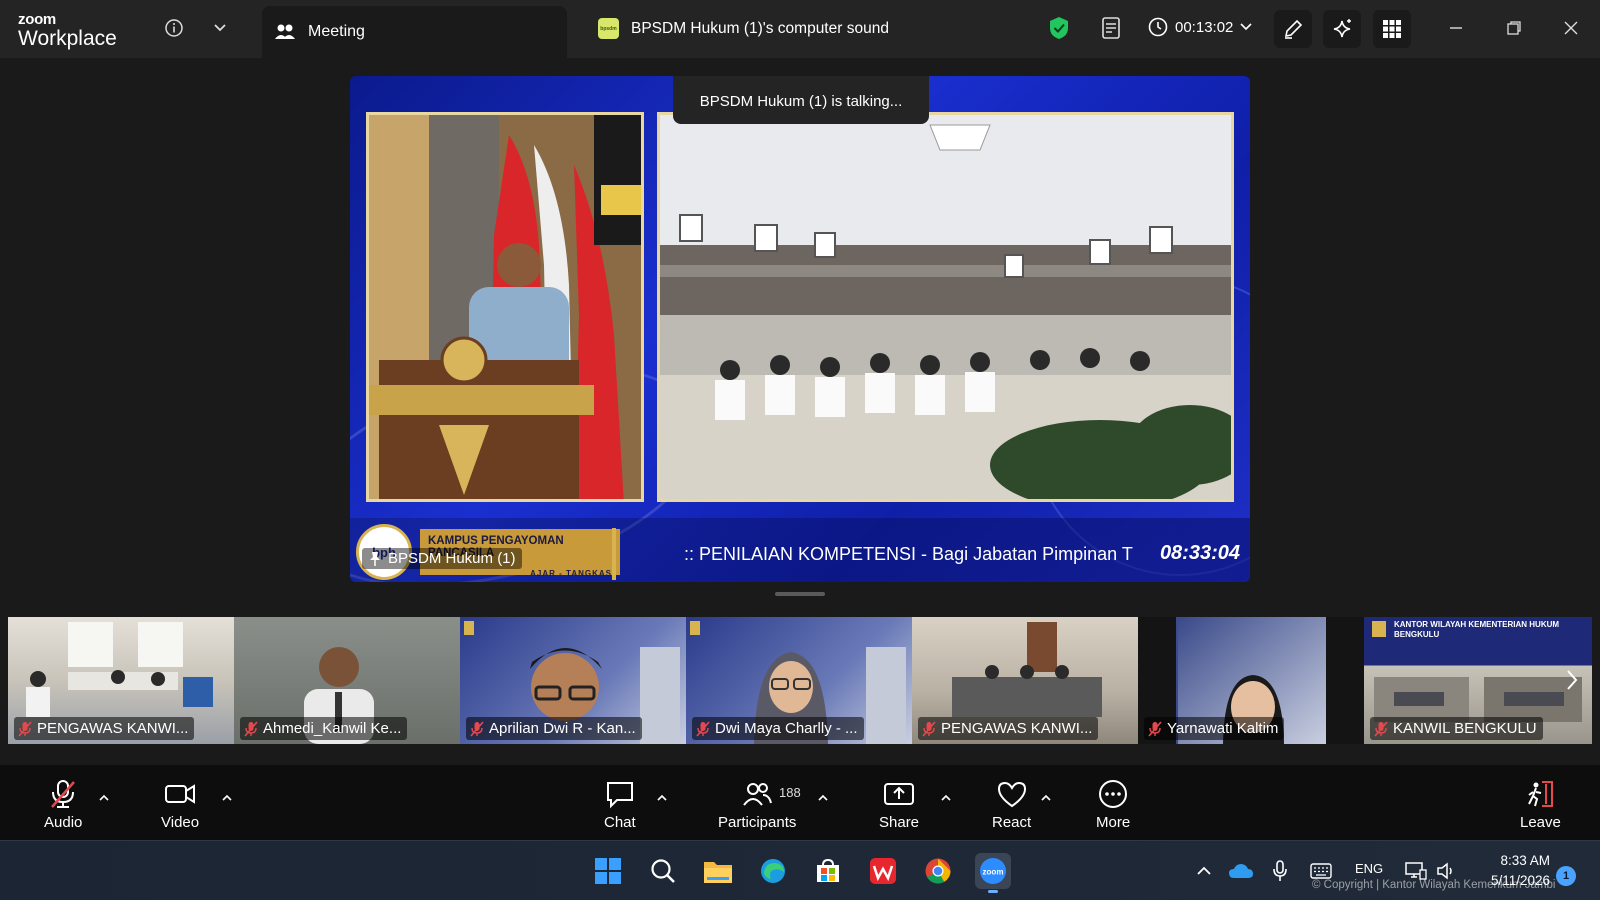  I want to click on share-screen-icon, so click(899, 794).